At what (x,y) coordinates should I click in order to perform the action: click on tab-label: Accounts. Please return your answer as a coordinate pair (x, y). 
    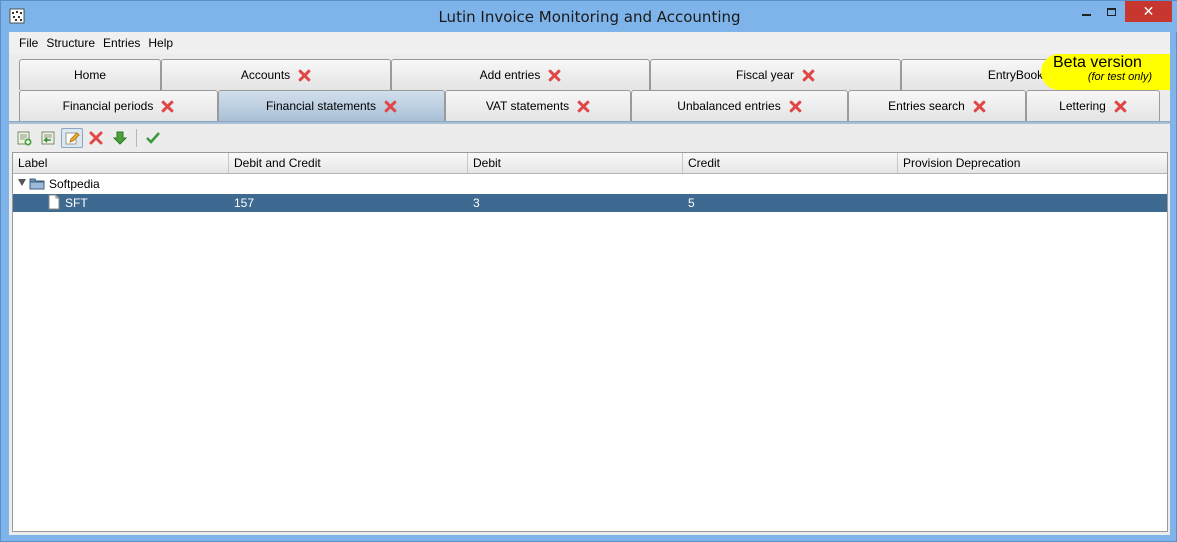
    Looking at the image, I should click on (265, 75).